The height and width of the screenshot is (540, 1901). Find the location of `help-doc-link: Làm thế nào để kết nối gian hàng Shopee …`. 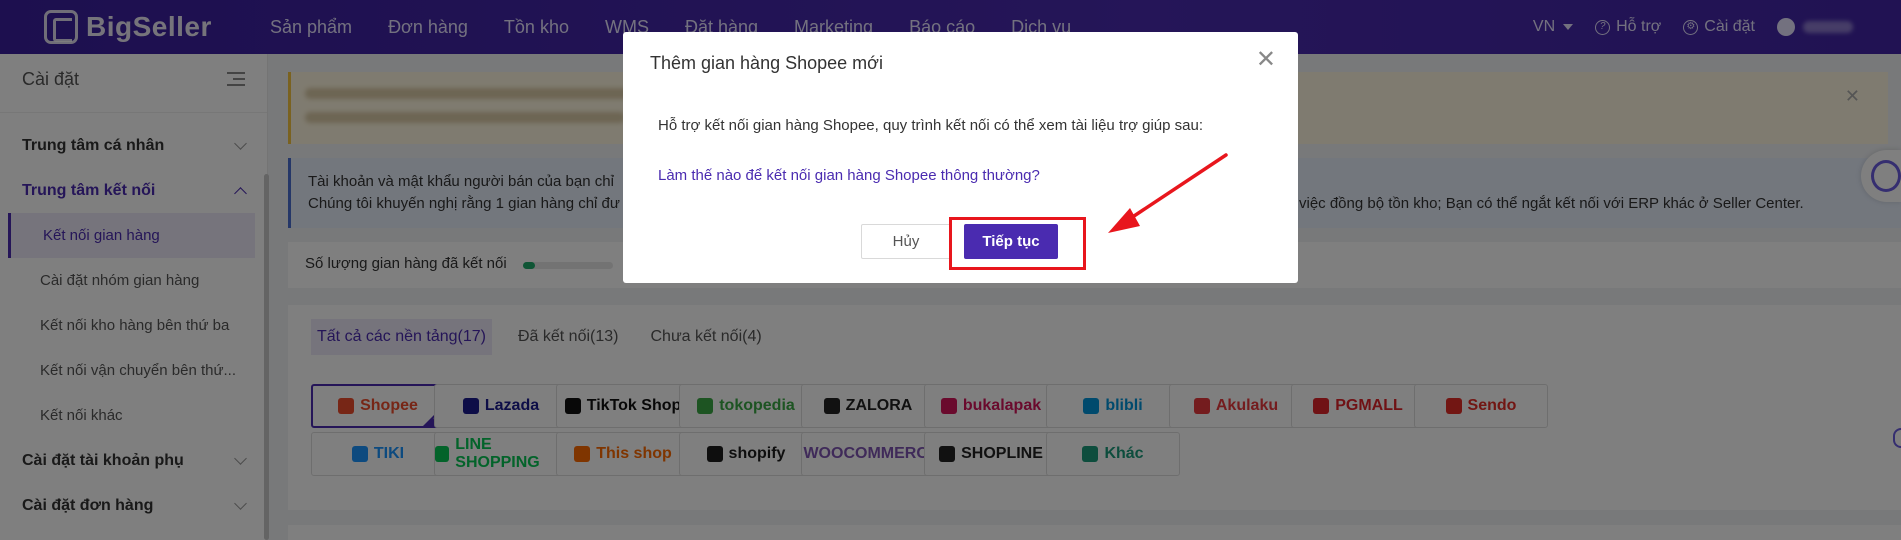

help-doc-link: Làm thế nào để kết nối gian hàng Shopee … is located at coordinates (849, 175).